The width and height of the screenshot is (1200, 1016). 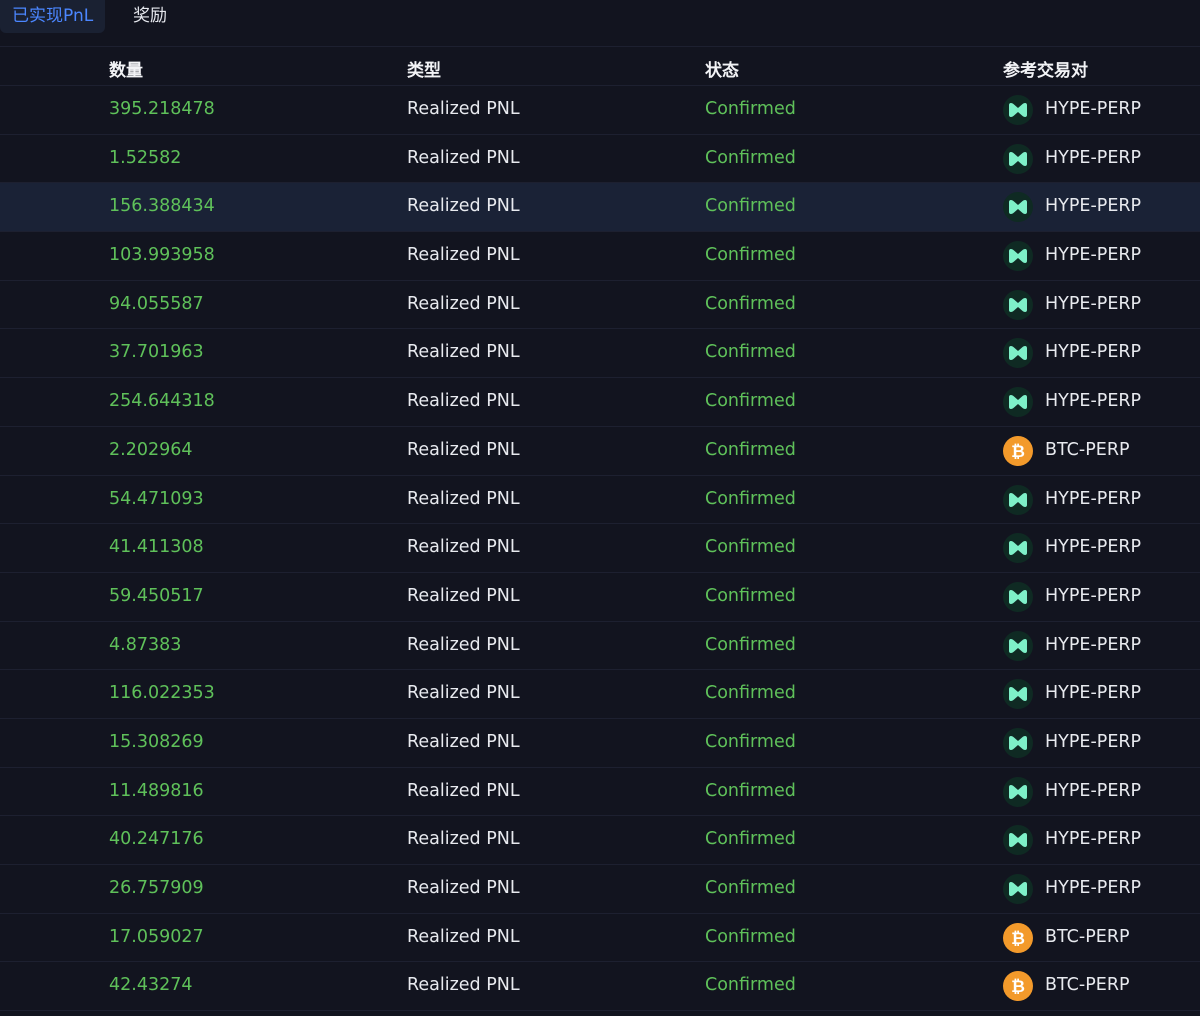 I want to click on row-amount: 4.87383, so click(x=145, y=644).